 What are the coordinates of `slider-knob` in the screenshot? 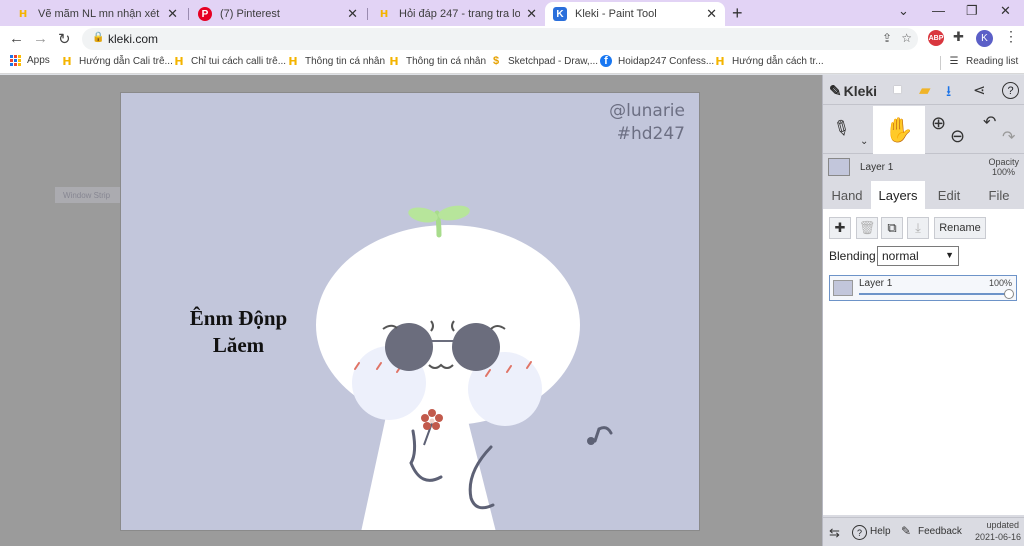 It's located at (1009, 294).